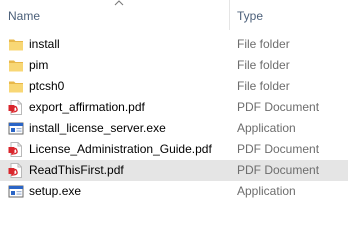  I want to click on file-name: setup.exe, so click(55, 191).